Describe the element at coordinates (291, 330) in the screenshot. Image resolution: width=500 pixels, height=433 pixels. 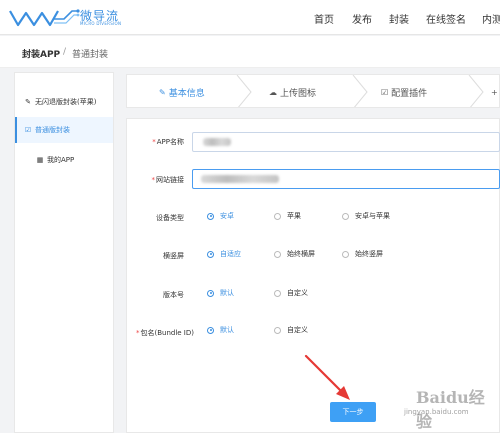
I see `bundle-radio-custom: 自定义` at that location.